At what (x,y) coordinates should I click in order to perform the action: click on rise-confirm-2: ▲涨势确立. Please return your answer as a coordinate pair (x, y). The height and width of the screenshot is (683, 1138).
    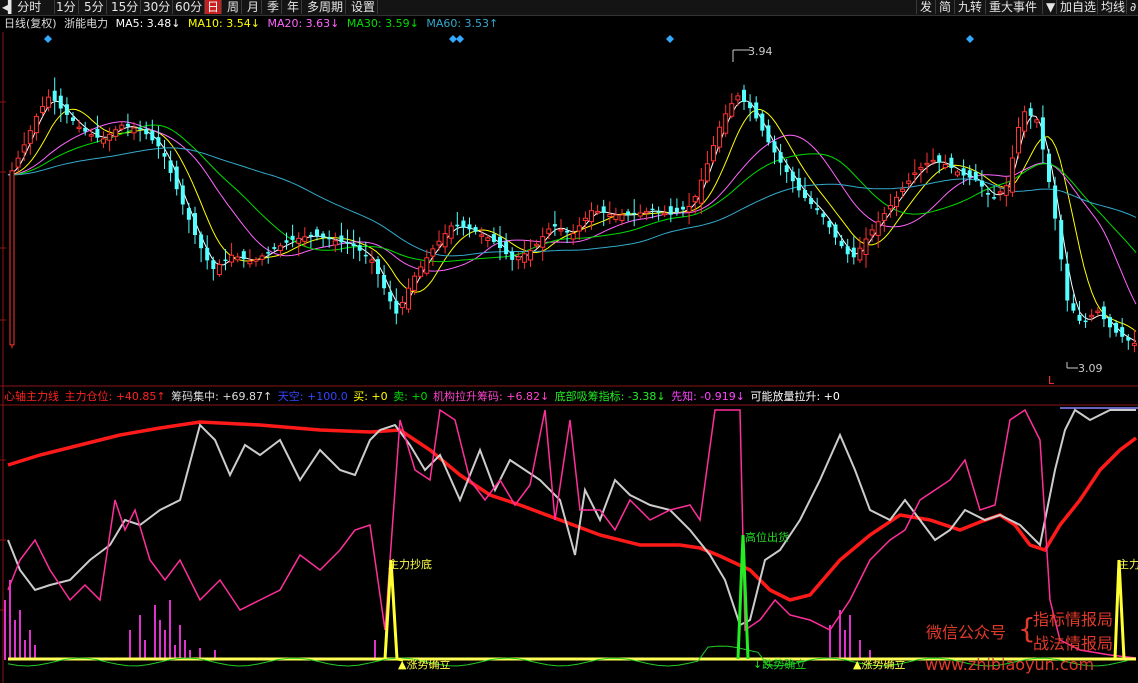
    Looking at the image, I should click on (879, 664).